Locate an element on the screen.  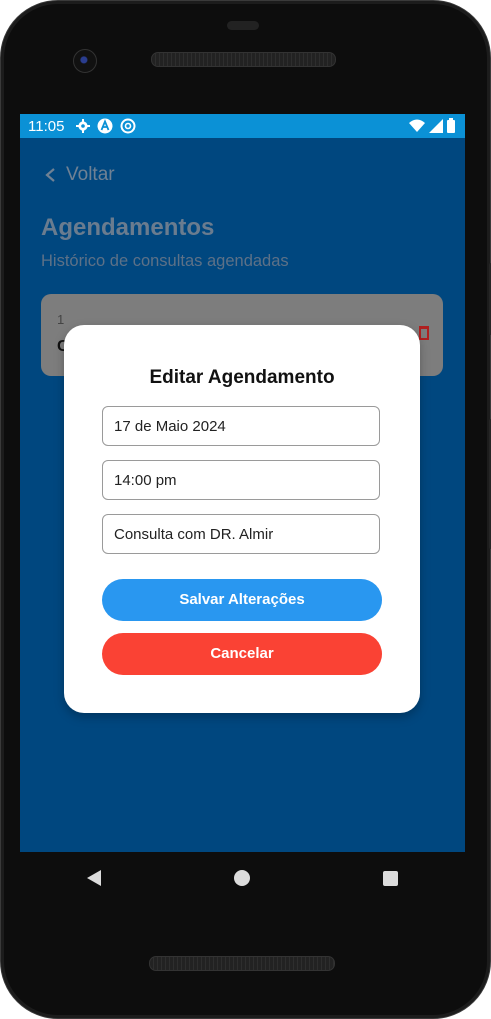
status-time: 11:05 is located at coordinates (46, 126).